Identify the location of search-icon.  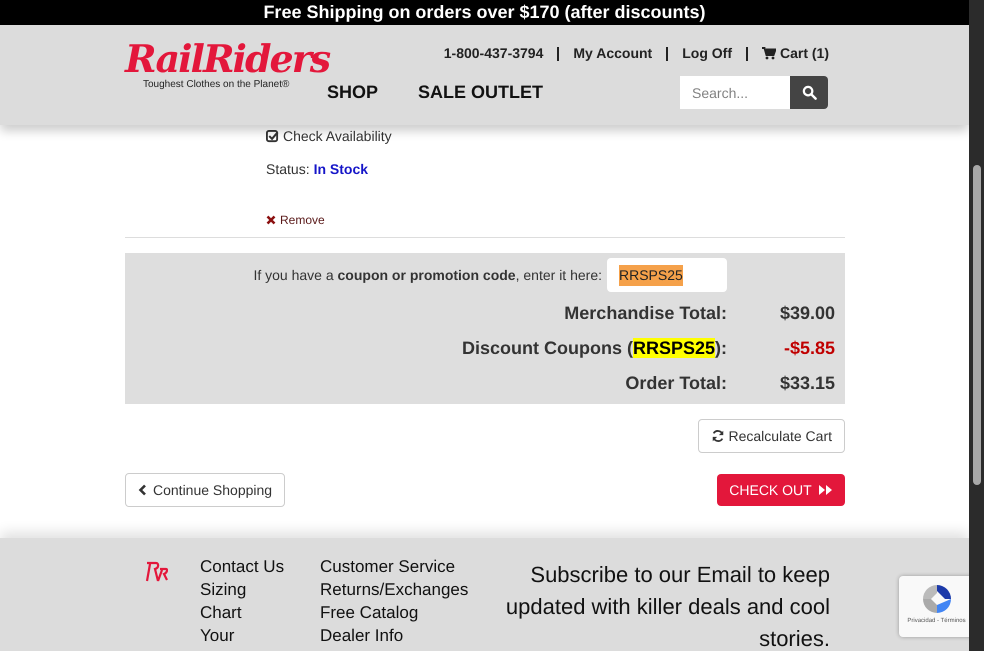
(809, 92).